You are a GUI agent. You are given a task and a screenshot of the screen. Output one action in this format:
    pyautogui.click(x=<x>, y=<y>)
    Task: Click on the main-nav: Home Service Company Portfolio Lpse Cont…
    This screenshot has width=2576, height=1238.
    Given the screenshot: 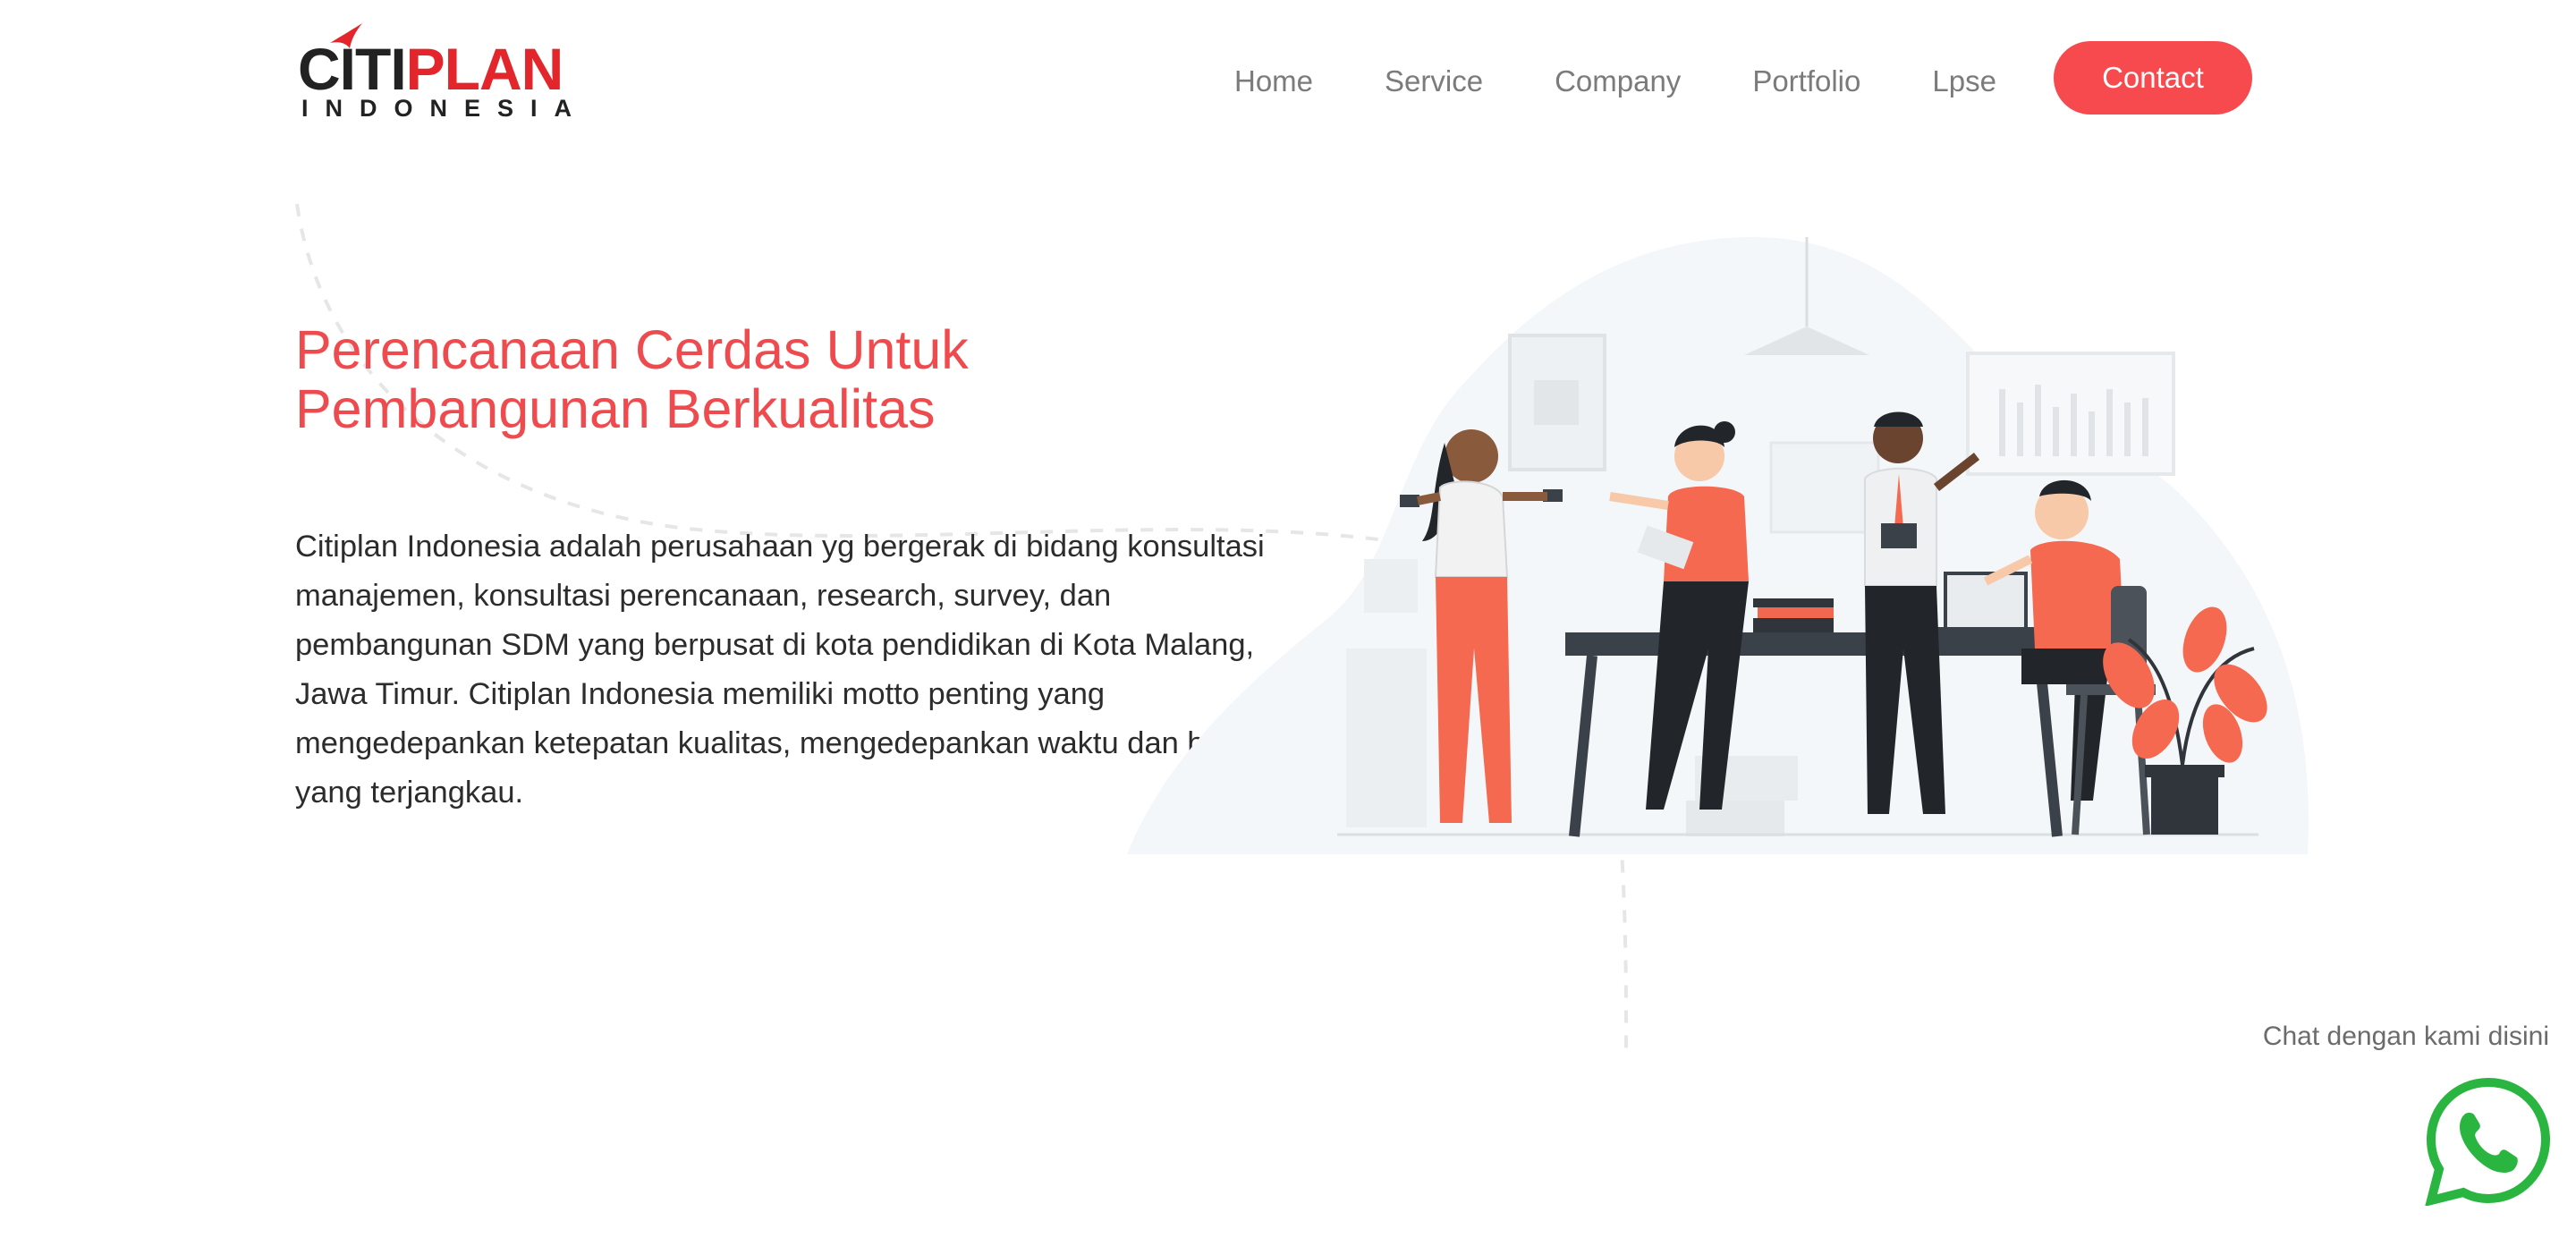 What is the action you would take?
    pyautogui.click(x=1743, y=81)
    